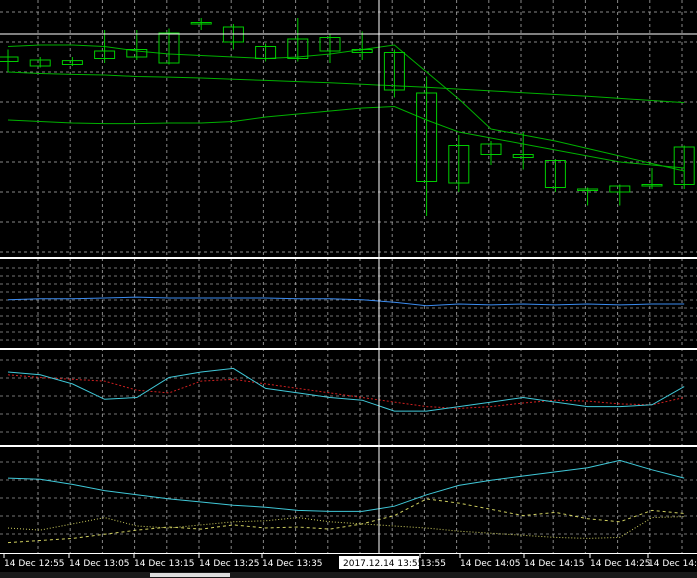 This screenshot has height=578, width=697. I want to click on time-label: 14 Dec 14:05, so click(490, 564).